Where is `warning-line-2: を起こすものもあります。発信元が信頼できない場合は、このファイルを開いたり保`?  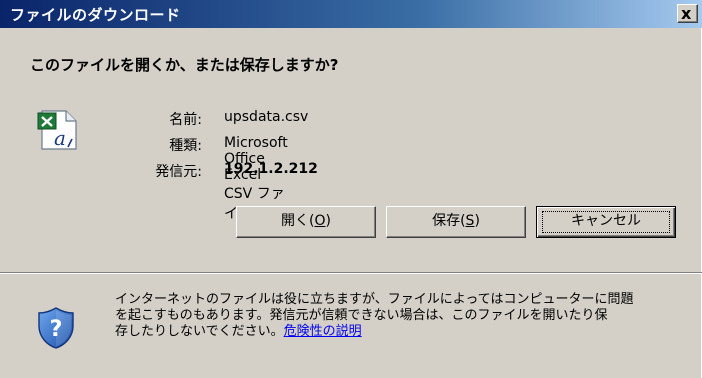 warning-line-2: を起こすものもあります。発信元が信頼できない場合は、このファイルを開いたり保 is located at coordinates (361, 315).